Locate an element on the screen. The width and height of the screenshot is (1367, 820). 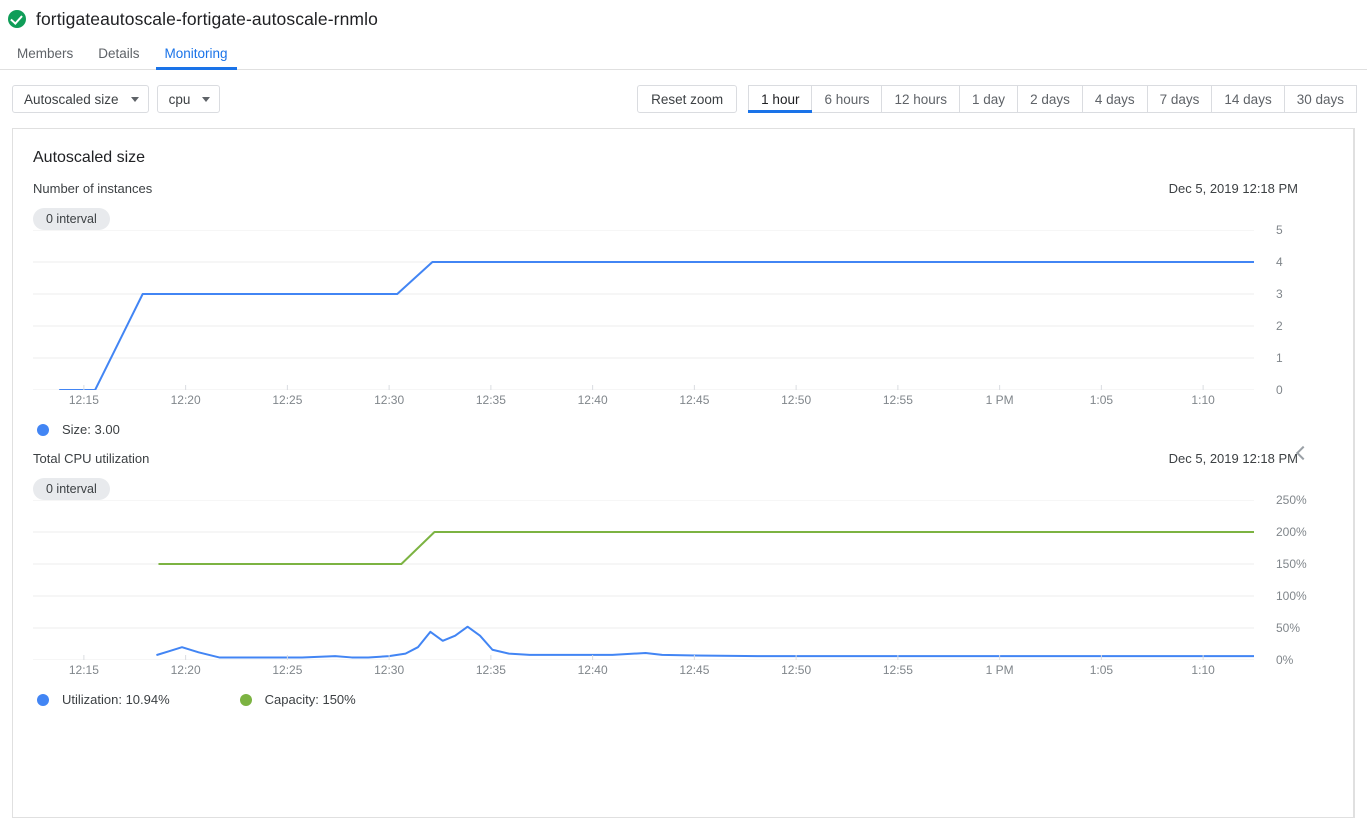
range-7-days: 7 days is located at coordinates (1180, 99).